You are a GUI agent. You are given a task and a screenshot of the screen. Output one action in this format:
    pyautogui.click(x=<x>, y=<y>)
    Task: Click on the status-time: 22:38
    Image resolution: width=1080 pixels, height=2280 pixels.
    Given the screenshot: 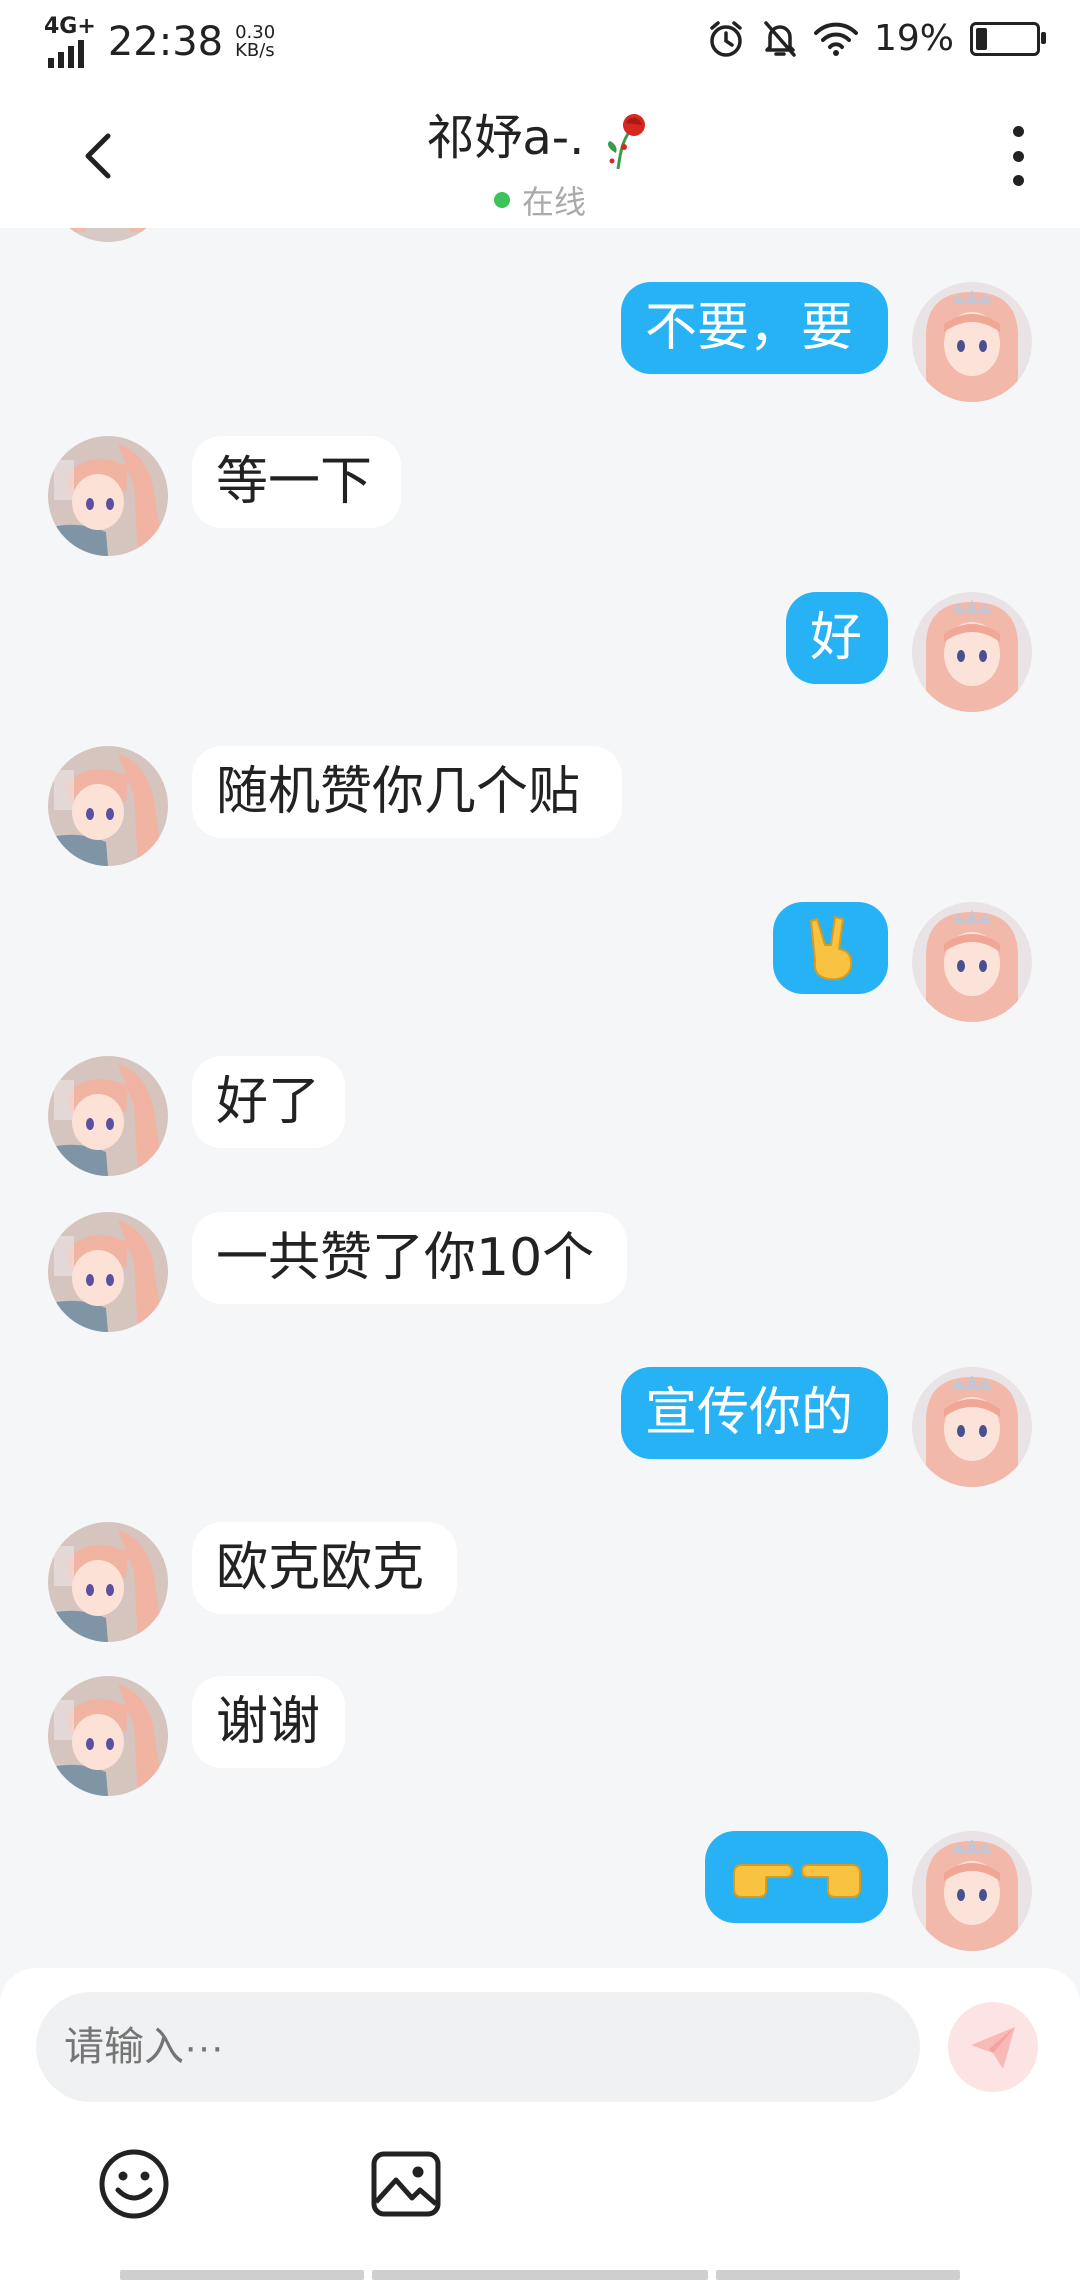 What is the action you would take?
    pyautogui.click(x=165, y=42)
    